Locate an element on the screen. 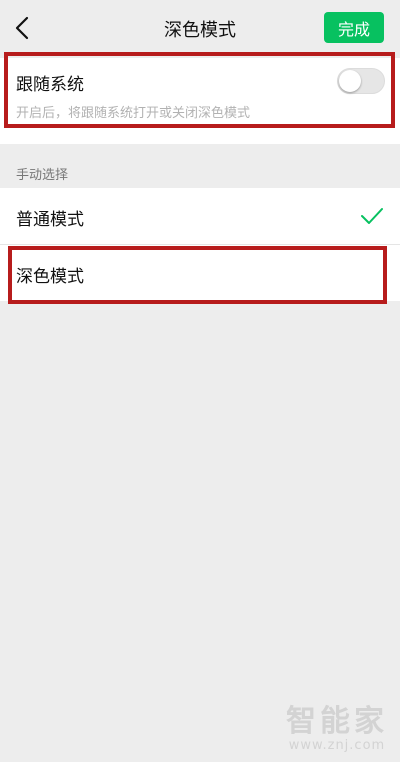  option-dark-mode: 深色模式 is located at coordinates (200, 272).